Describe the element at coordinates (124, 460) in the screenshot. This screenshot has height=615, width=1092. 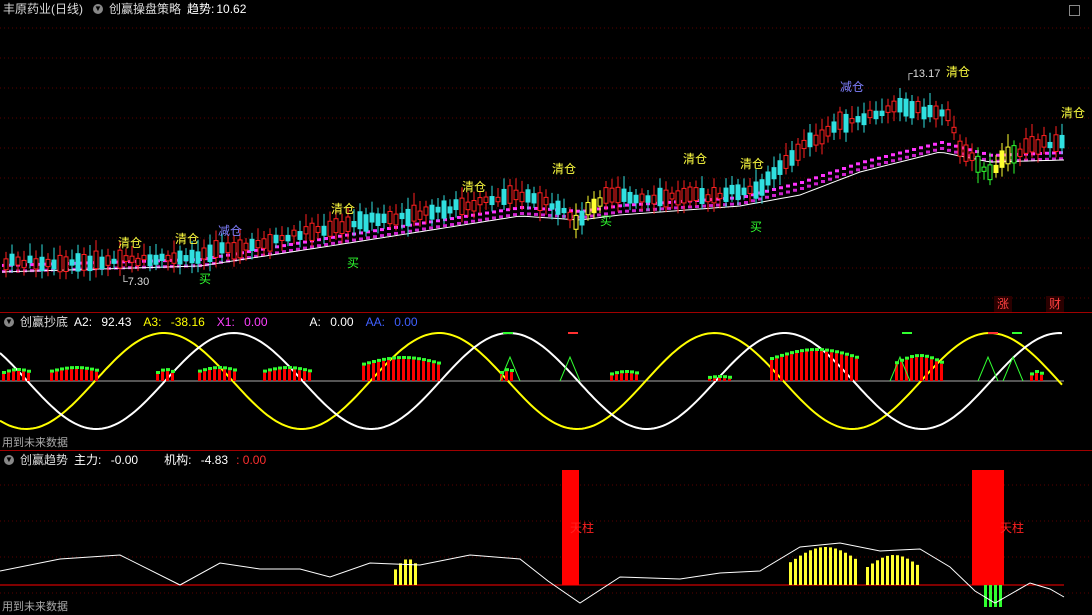
I see `main-force-value: -0.00` at that location.